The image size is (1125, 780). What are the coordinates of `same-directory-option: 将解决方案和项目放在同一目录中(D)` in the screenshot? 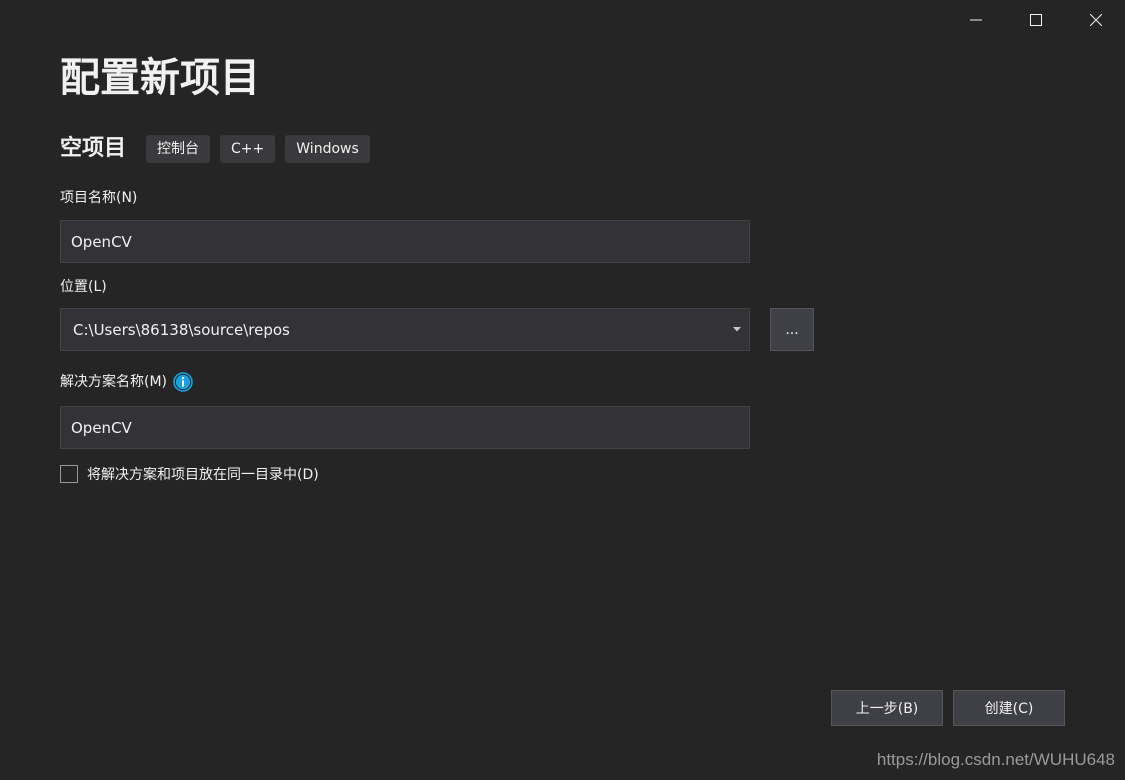 It's located at (189, 474).